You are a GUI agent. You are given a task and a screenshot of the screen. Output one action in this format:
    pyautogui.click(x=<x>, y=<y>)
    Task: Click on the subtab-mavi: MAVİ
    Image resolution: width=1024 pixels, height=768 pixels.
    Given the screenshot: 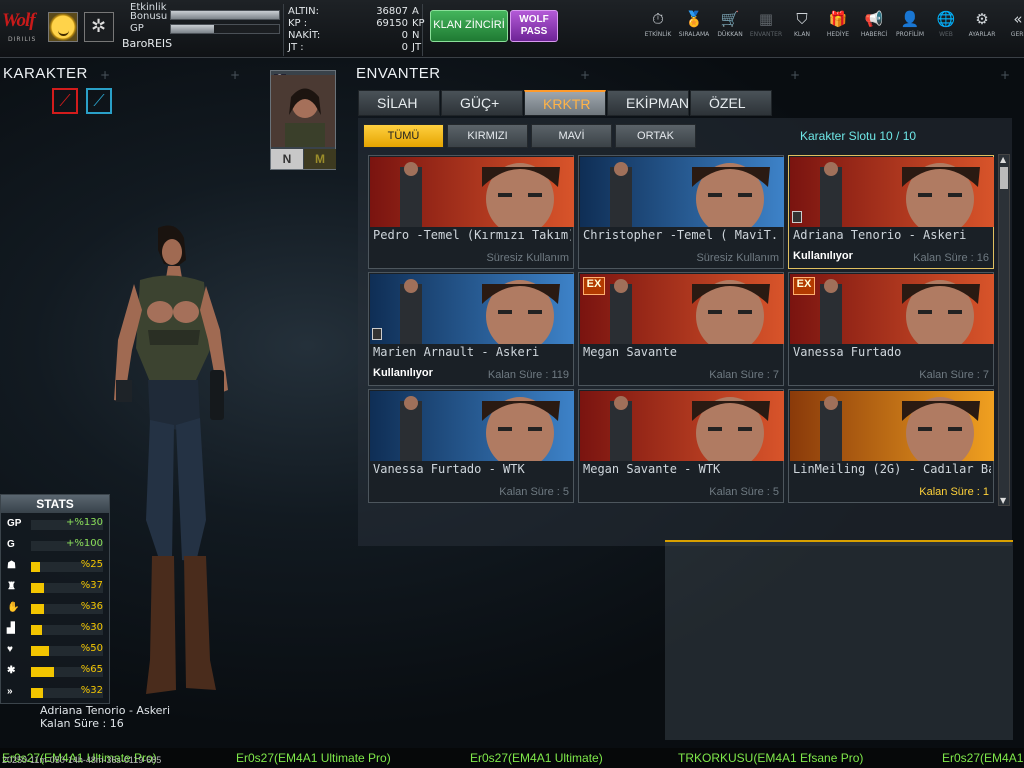 What is the action you would take?
    pyautogui.click(x=571, y=136)
    